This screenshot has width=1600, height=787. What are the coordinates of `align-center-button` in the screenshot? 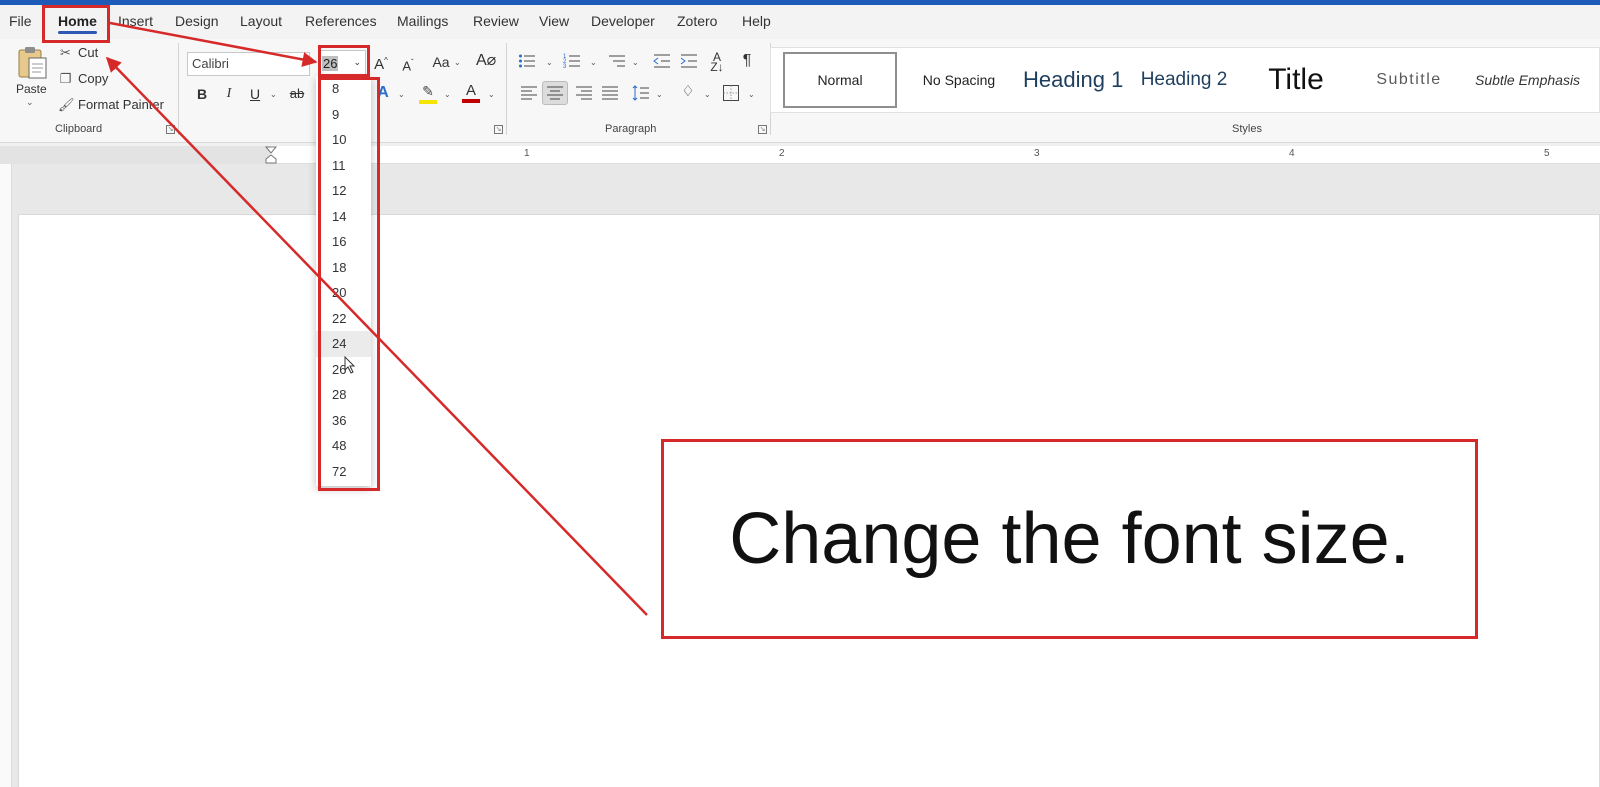 It's located at (555, 93).